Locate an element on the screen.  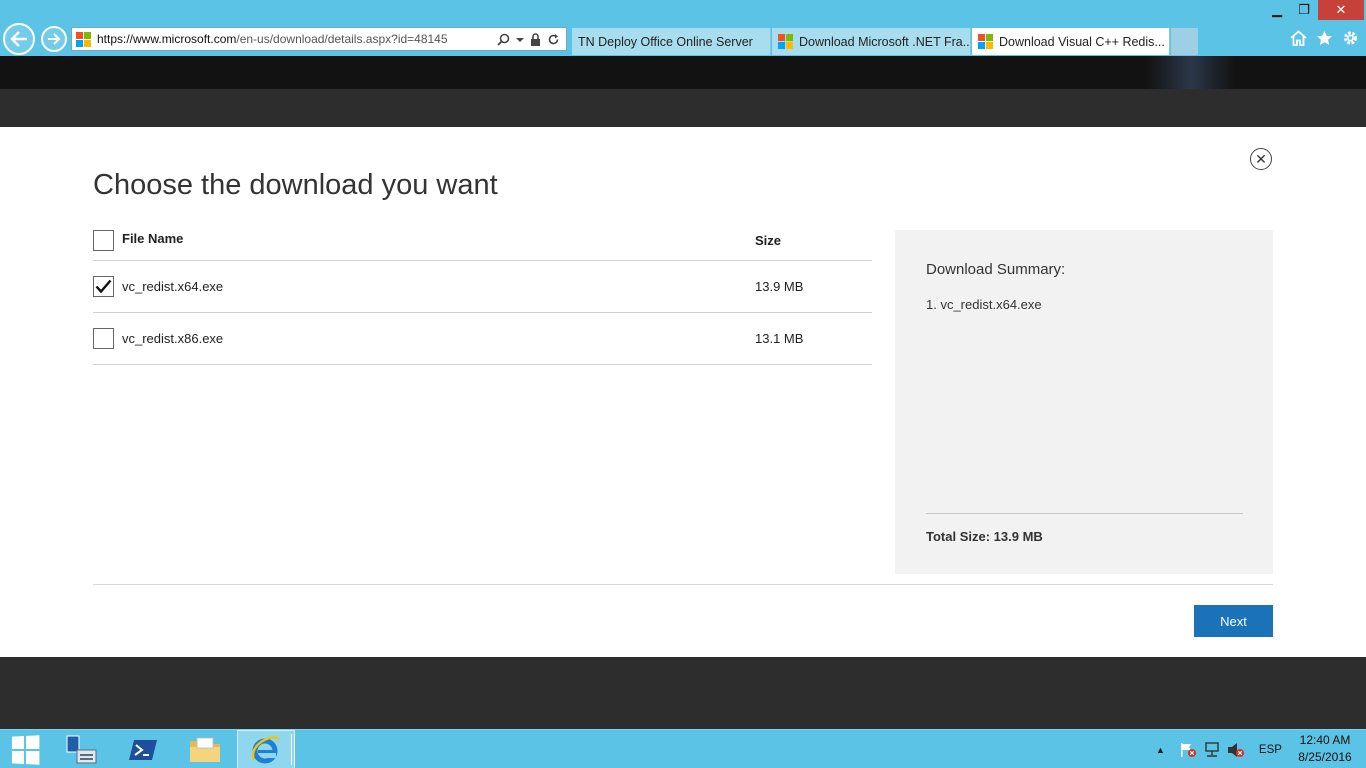
table-header: File Name Size is located at coordinates (482, 244).